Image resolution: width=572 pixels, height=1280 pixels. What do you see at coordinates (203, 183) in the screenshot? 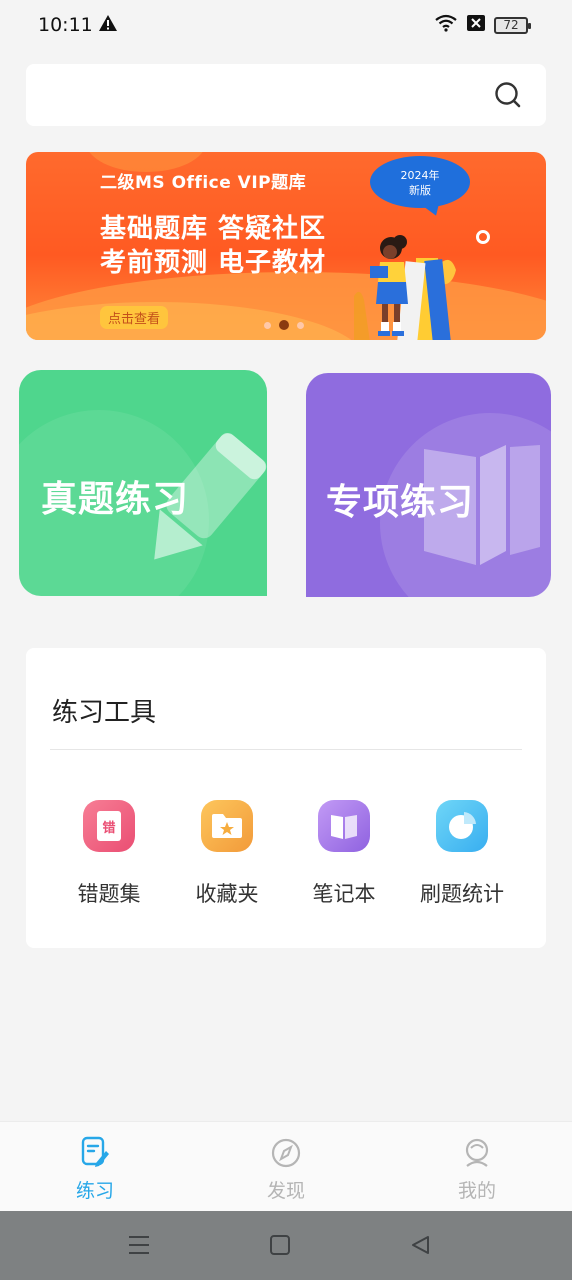
I see `banner-subtitle: 二级MS Office VIP题库` at bounding box center [203, 183].